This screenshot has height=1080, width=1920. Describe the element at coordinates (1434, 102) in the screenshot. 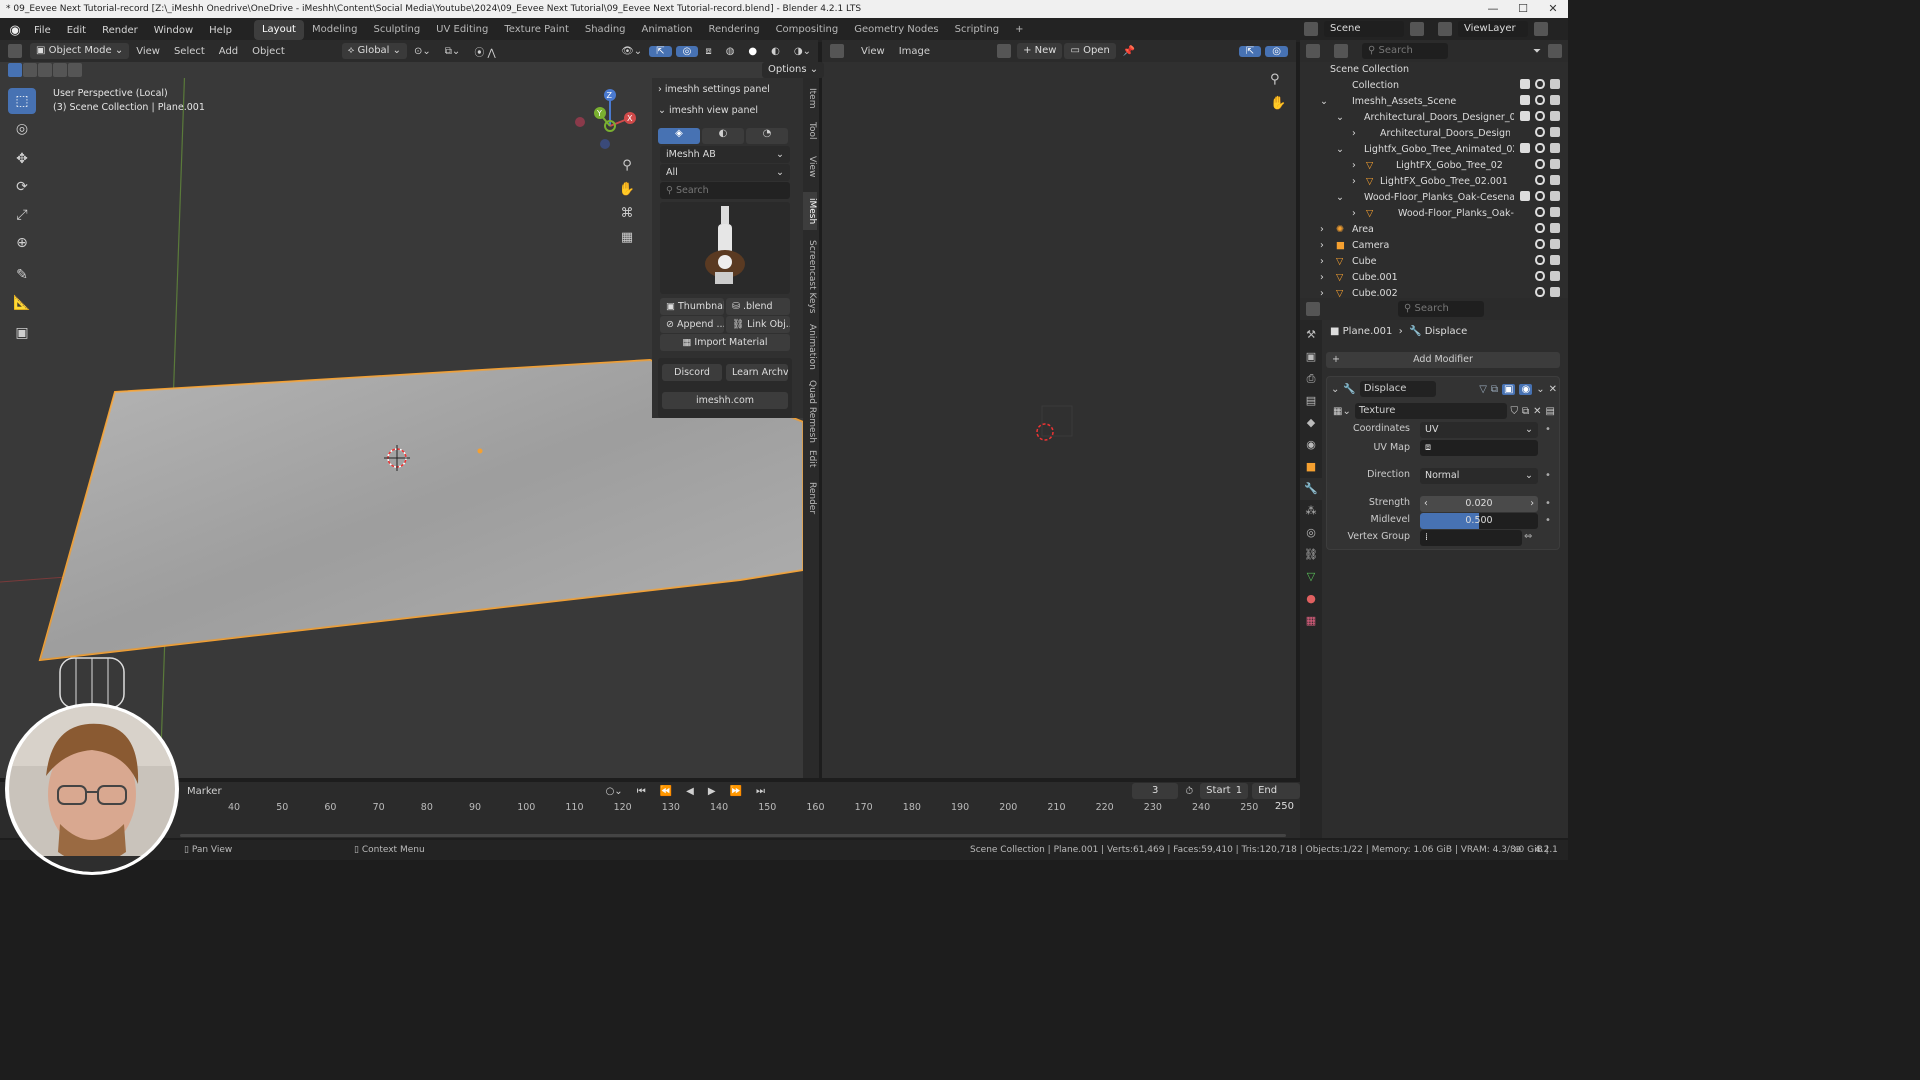

I see `outliner-row: ⌄ Imeshh_Assets_Scene` at that location.